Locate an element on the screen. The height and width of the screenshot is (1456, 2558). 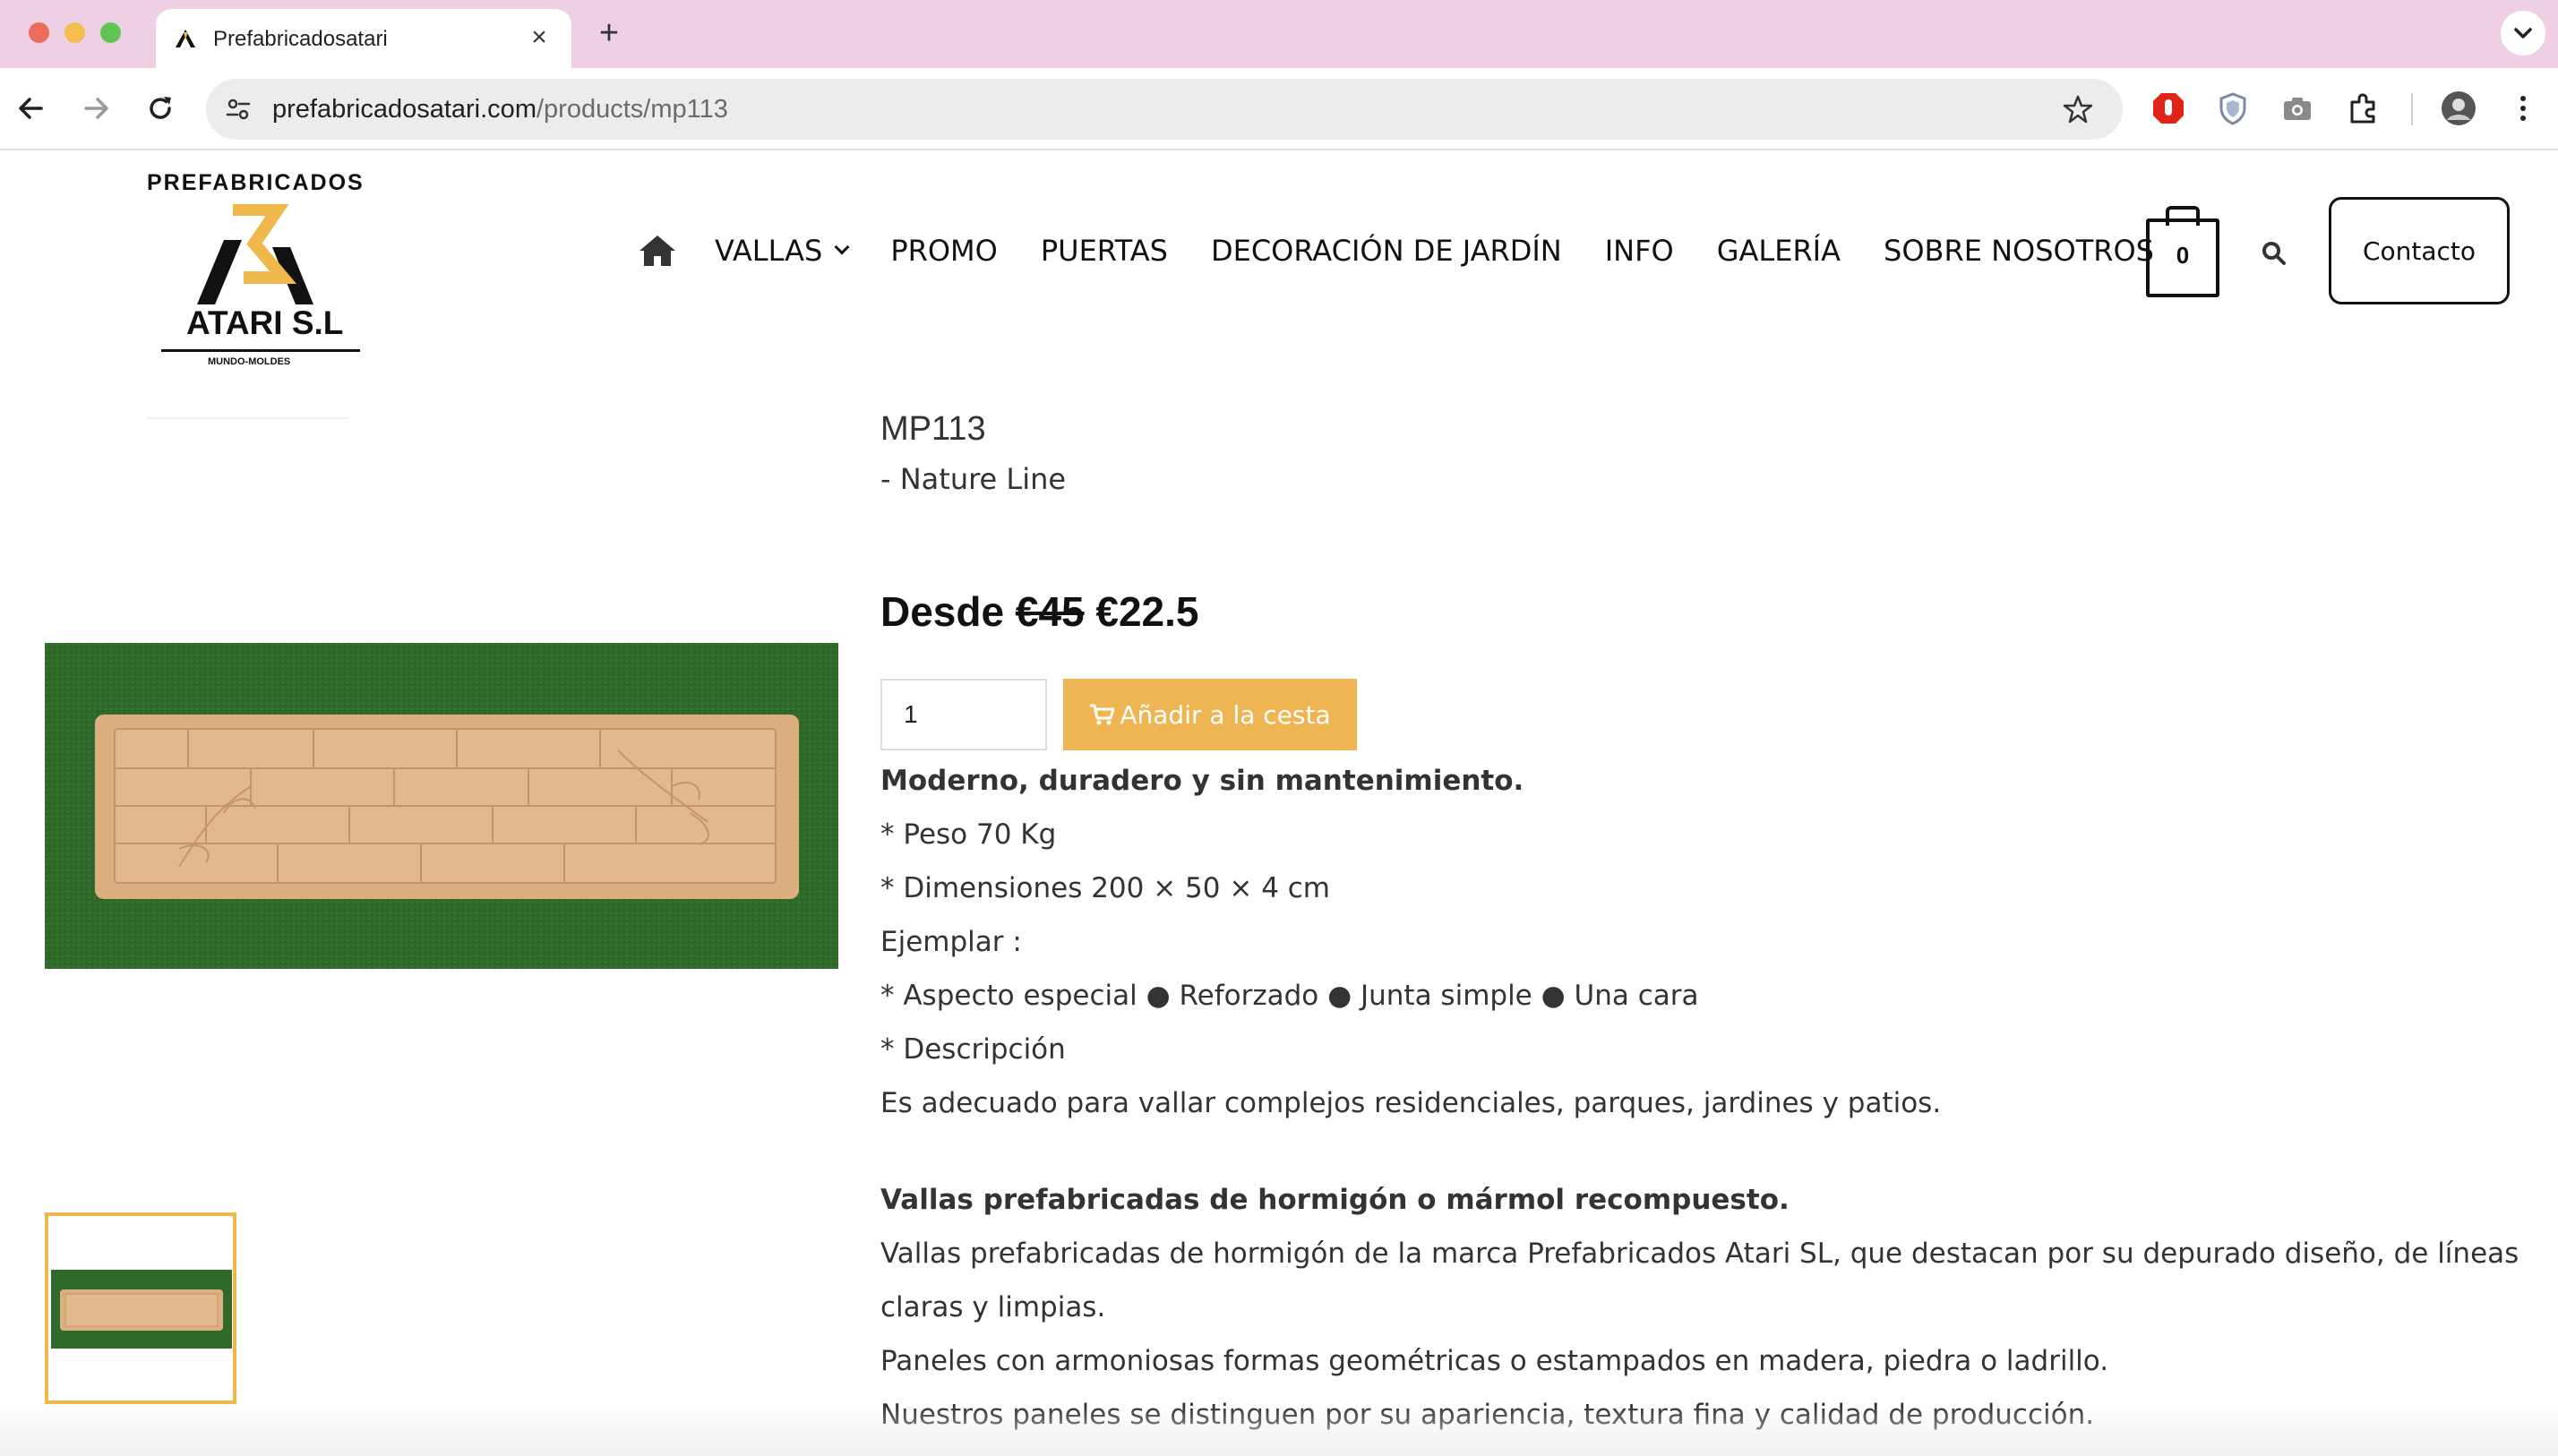
nav-item-sobre-nosotros: SOBRE NOSOTROS is located at coordinates (2019, 251).